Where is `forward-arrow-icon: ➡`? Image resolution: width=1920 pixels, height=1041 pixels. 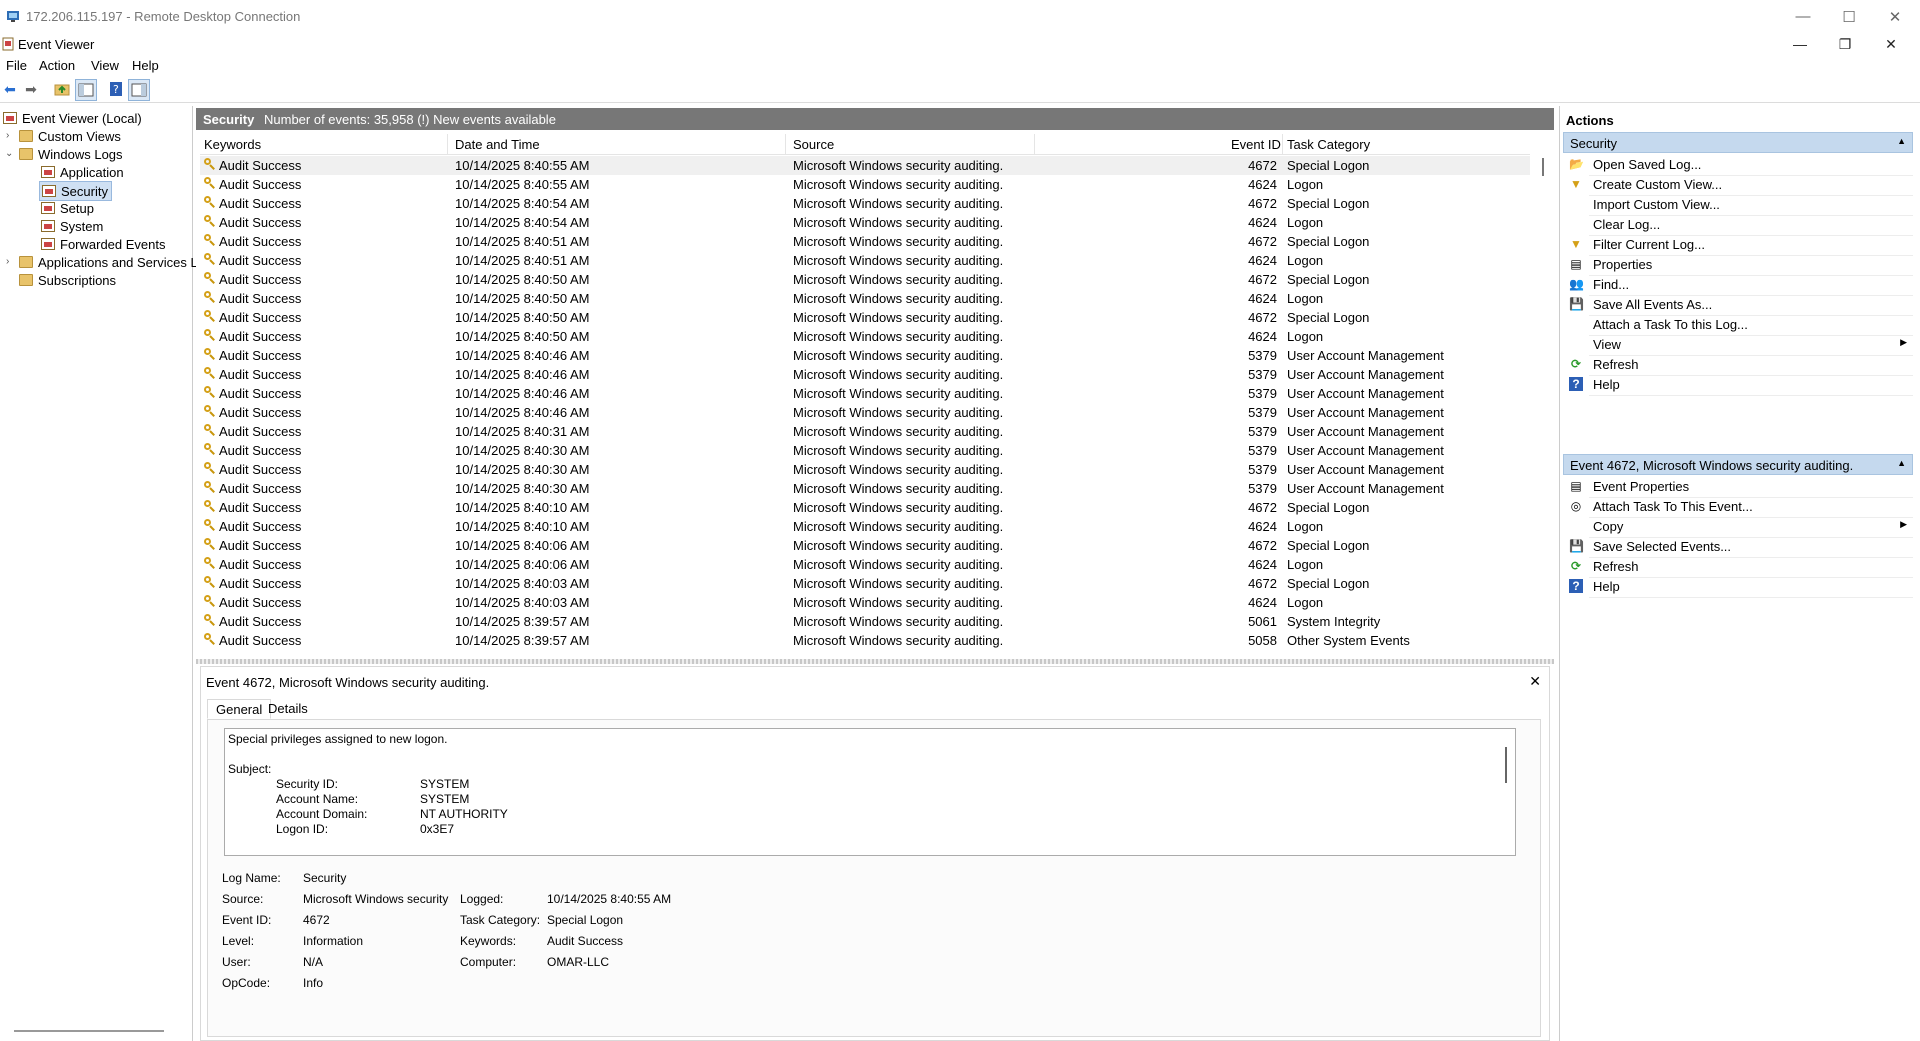 forward-arrow-icon: ➡ is located at coordinates (31, 89).